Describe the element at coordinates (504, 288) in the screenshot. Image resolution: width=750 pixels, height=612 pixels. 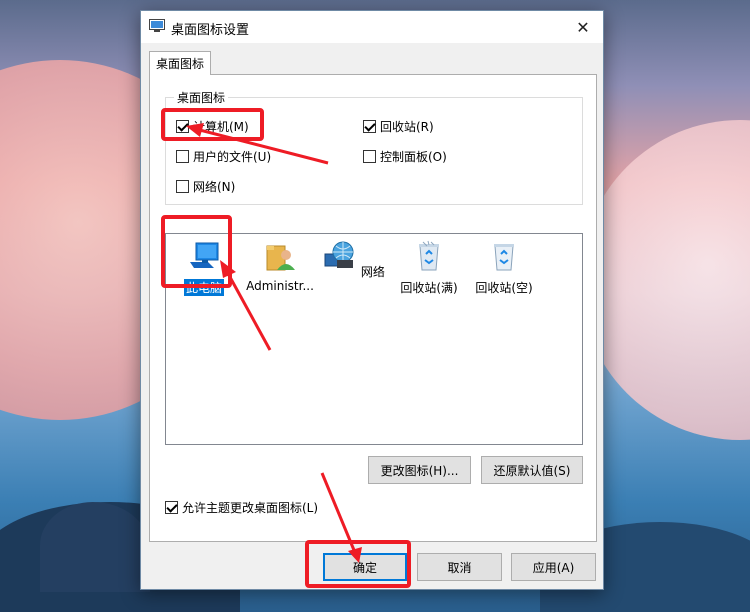
I see `icon-label: 回收站(空)` at that location.